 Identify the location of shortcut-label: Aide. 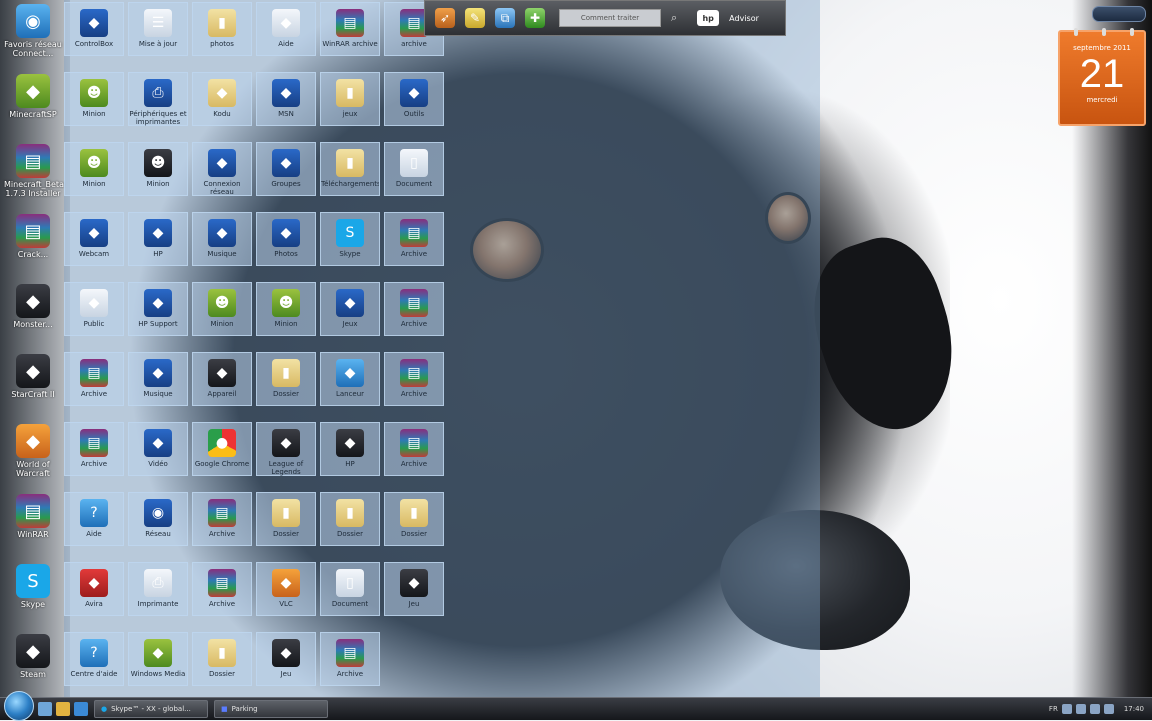
(94, 534).